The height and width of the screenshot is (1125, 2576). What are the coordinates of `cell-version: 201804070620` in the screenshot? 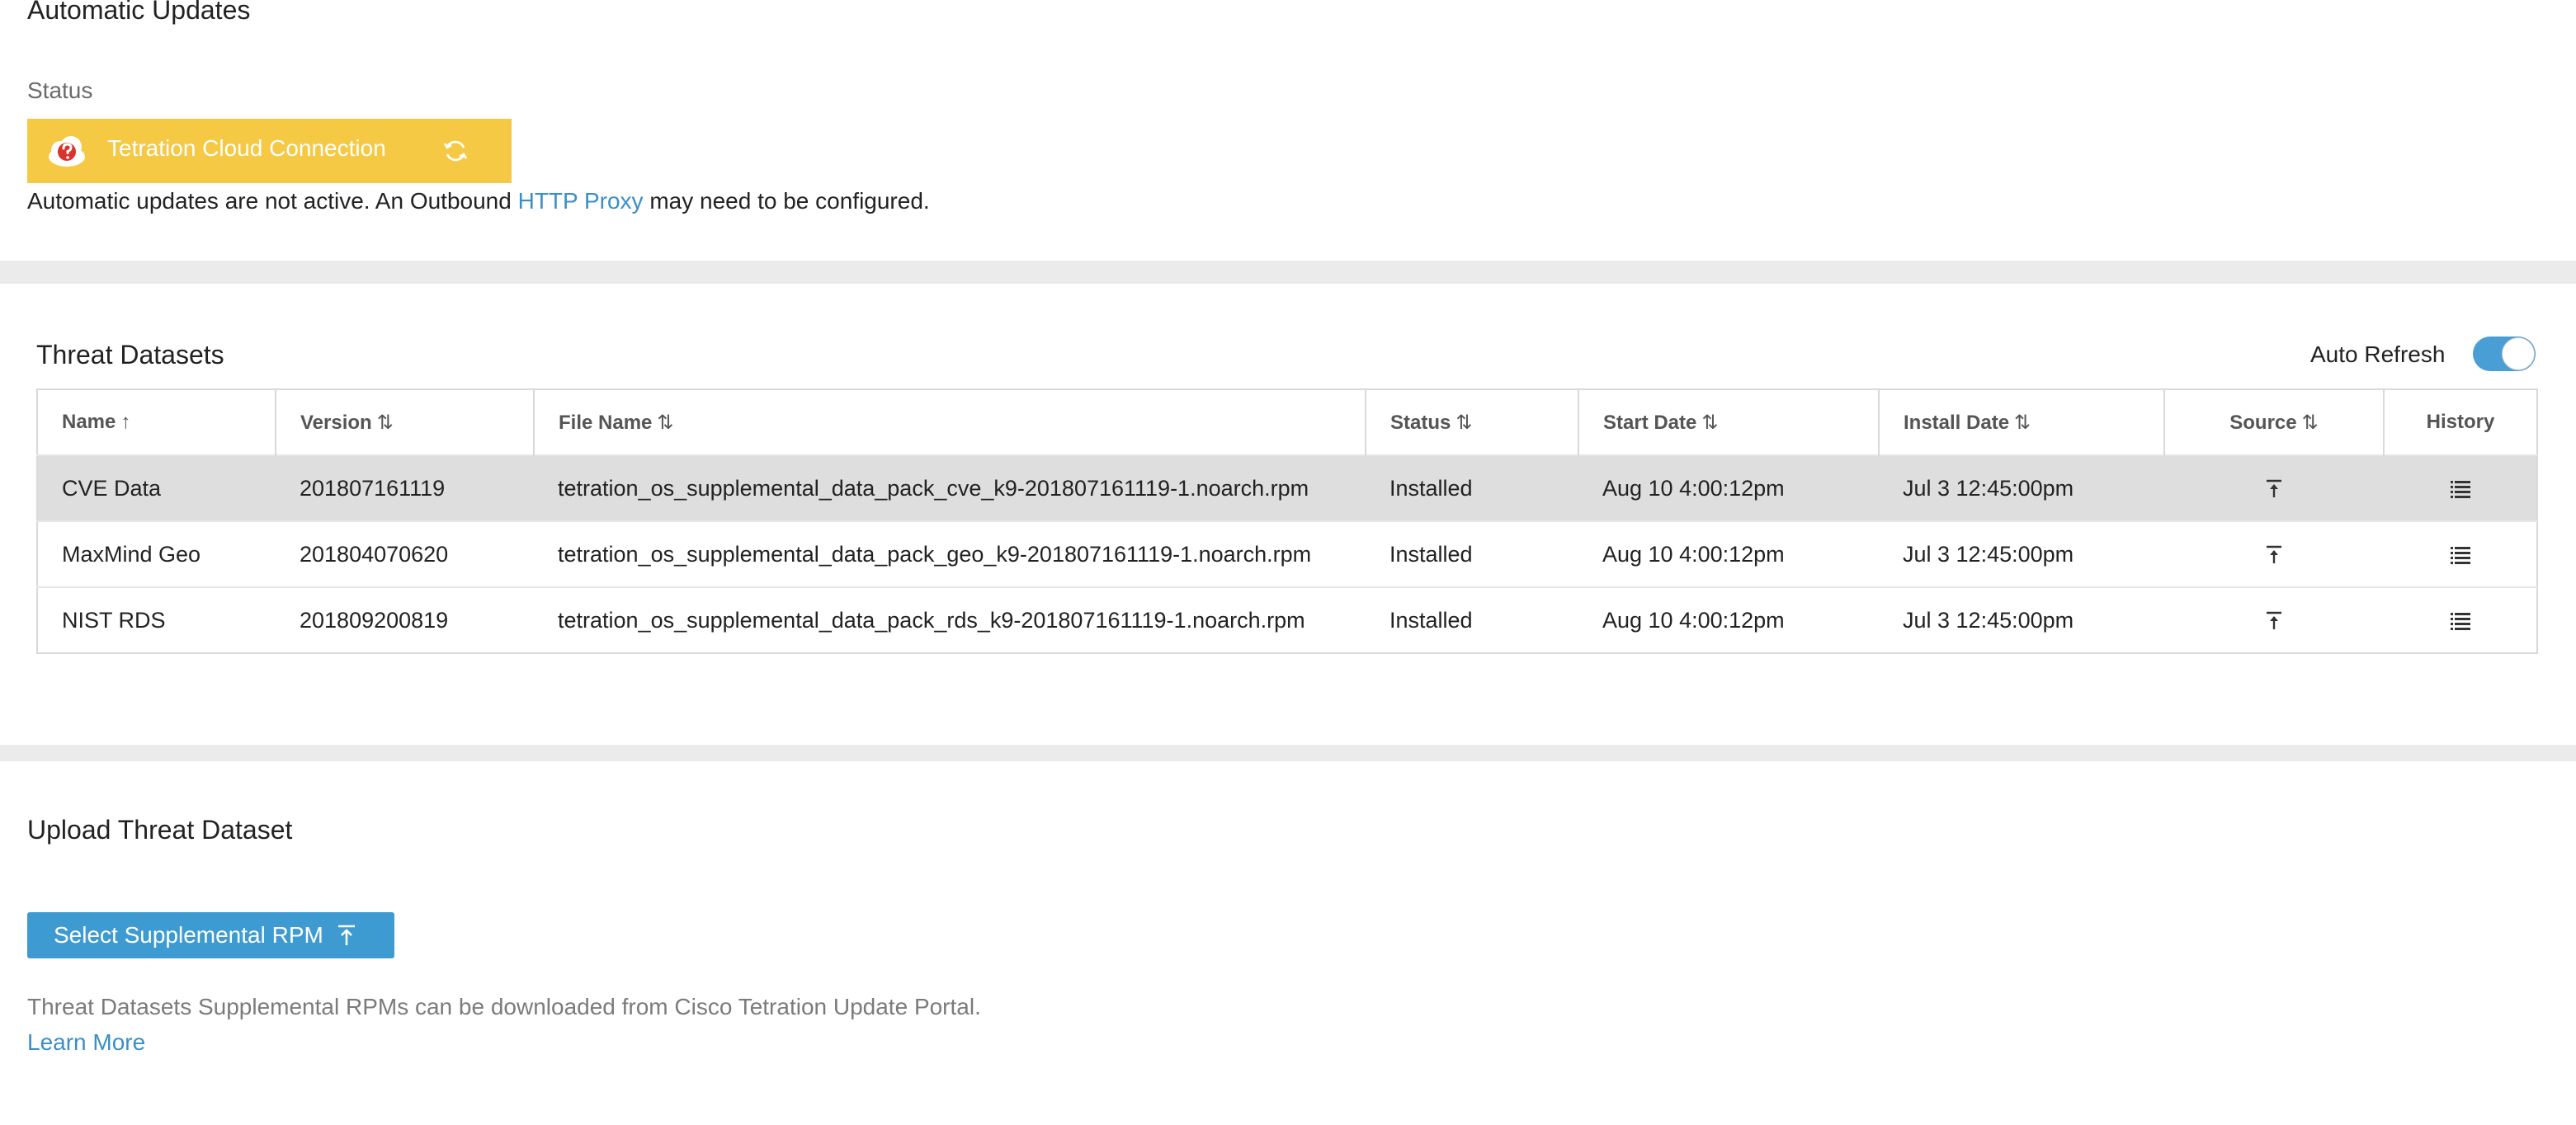 It's located at (405, 553).